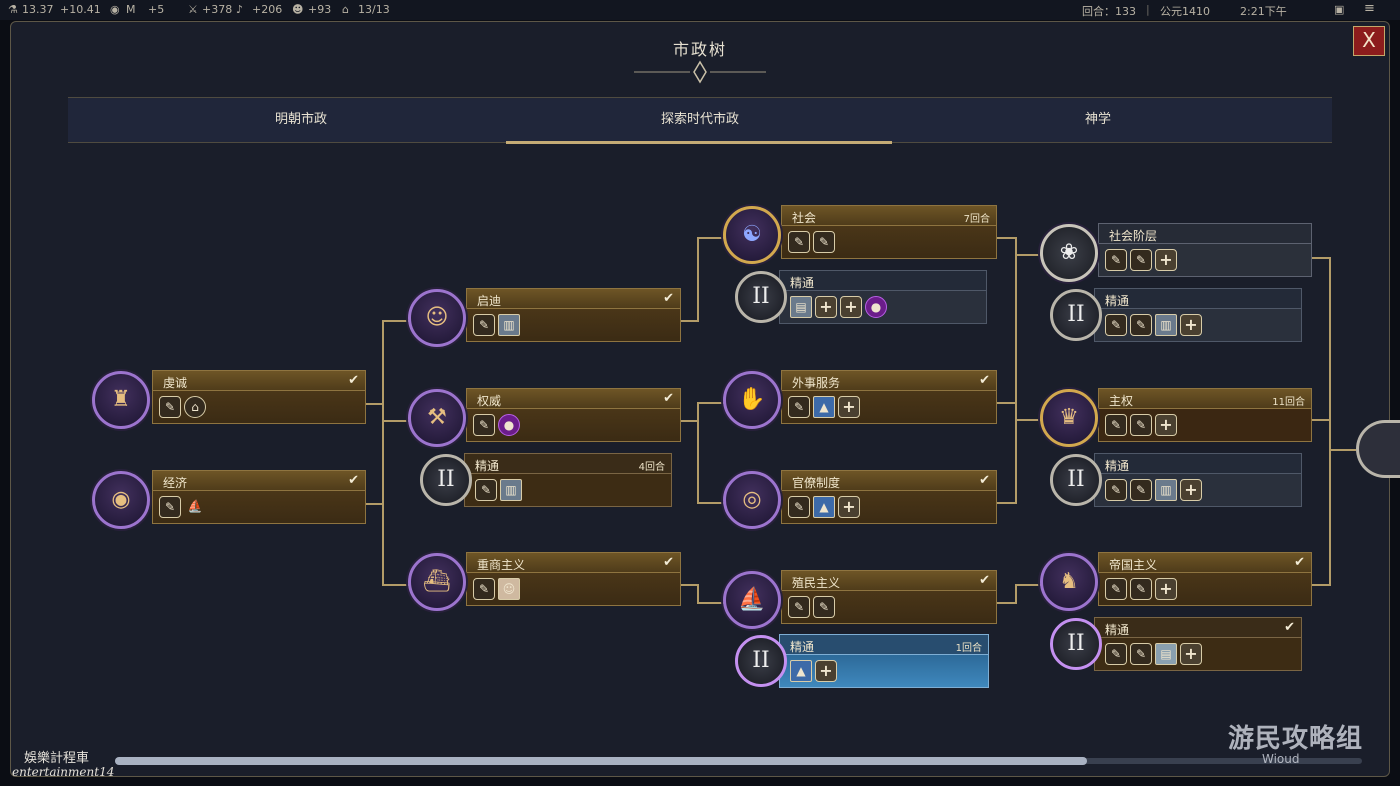 Image resolution: width=1400 pixels, height=786 pixels. What do you see at coordinates (1069, 418) in the screenshot?
I see `crown-icon: ♛` at bounding box center [1069, 418].